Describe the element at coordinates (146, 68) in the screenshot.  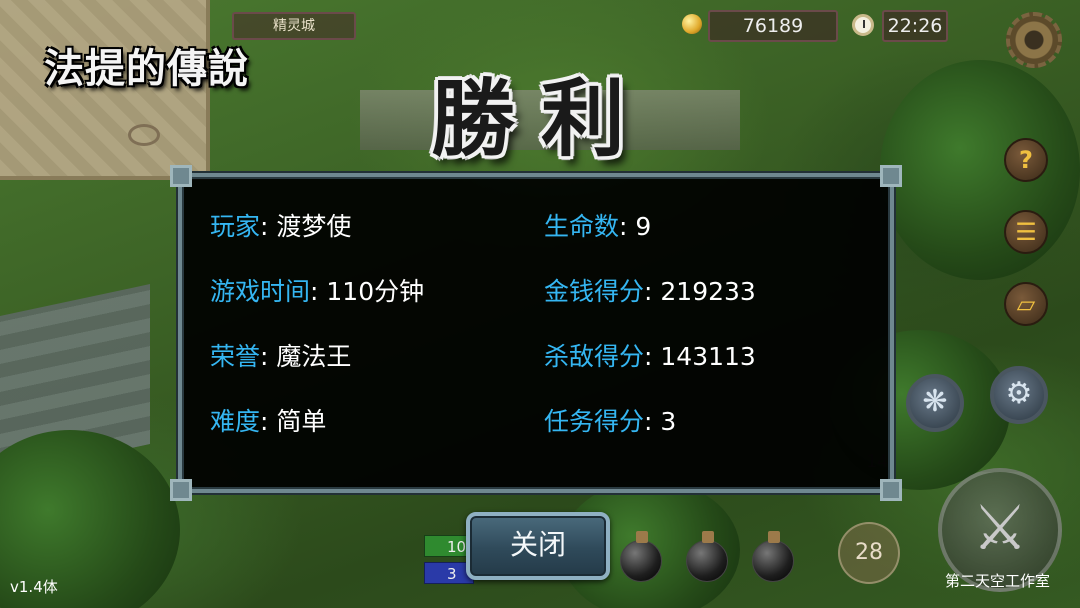
I see `game-title: 法提的傳說` at that location.